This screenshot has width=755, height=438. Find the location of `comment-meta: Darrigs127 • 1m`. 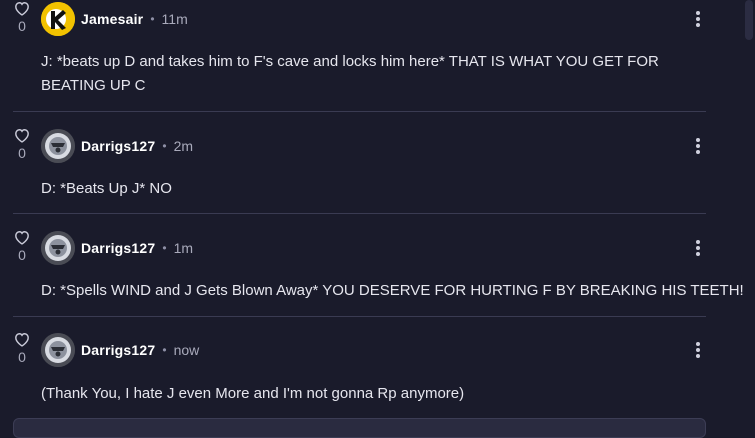

comment-meta: Darrigs127 • 1m is located at coordinates (137, 248).